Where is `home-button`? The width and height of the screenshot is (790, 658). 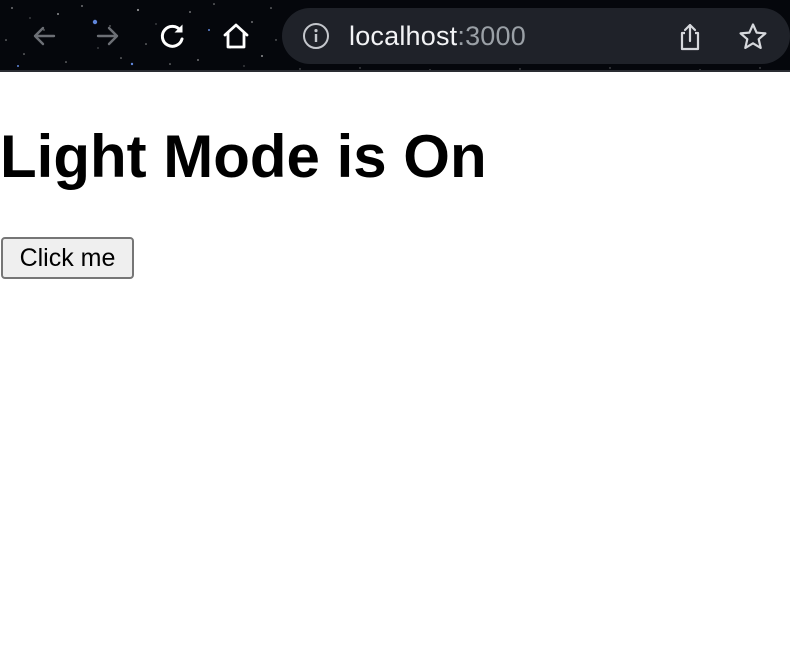
home-button is located at coordinates (236, 36).